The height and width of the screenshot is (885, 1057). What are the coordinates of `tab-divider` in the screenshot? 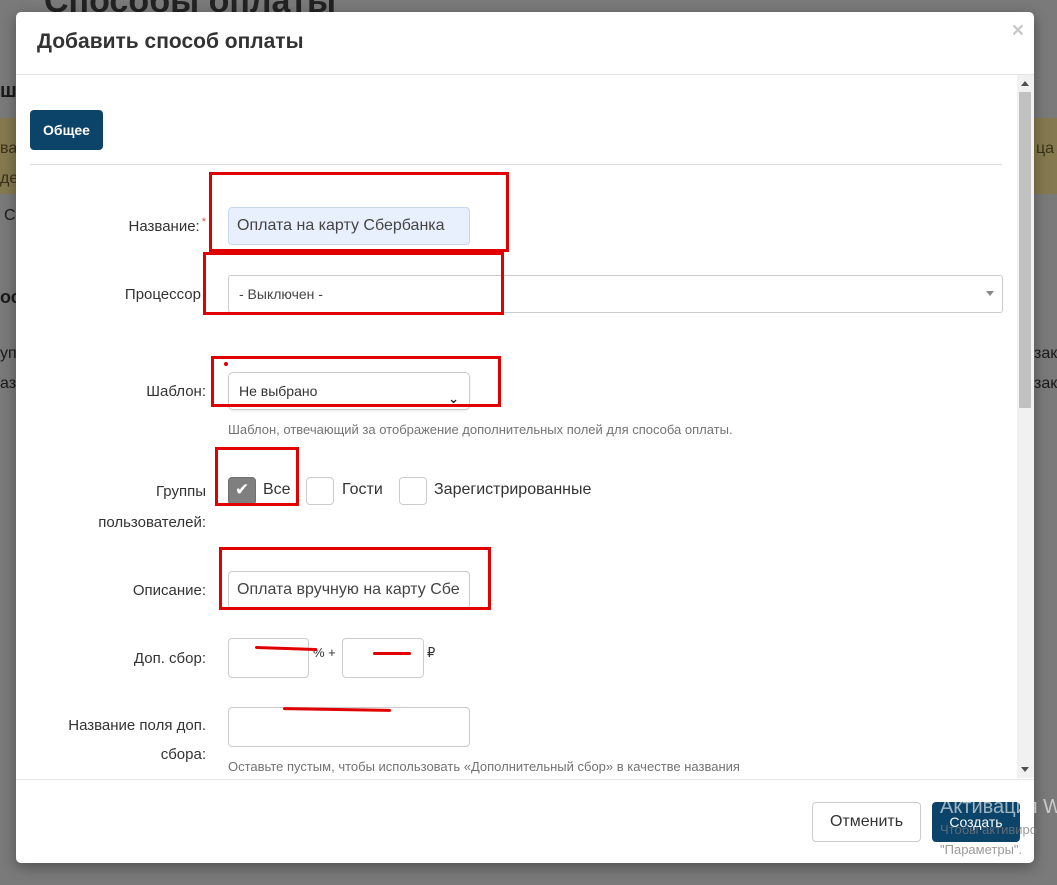 It's located at (516, 164).